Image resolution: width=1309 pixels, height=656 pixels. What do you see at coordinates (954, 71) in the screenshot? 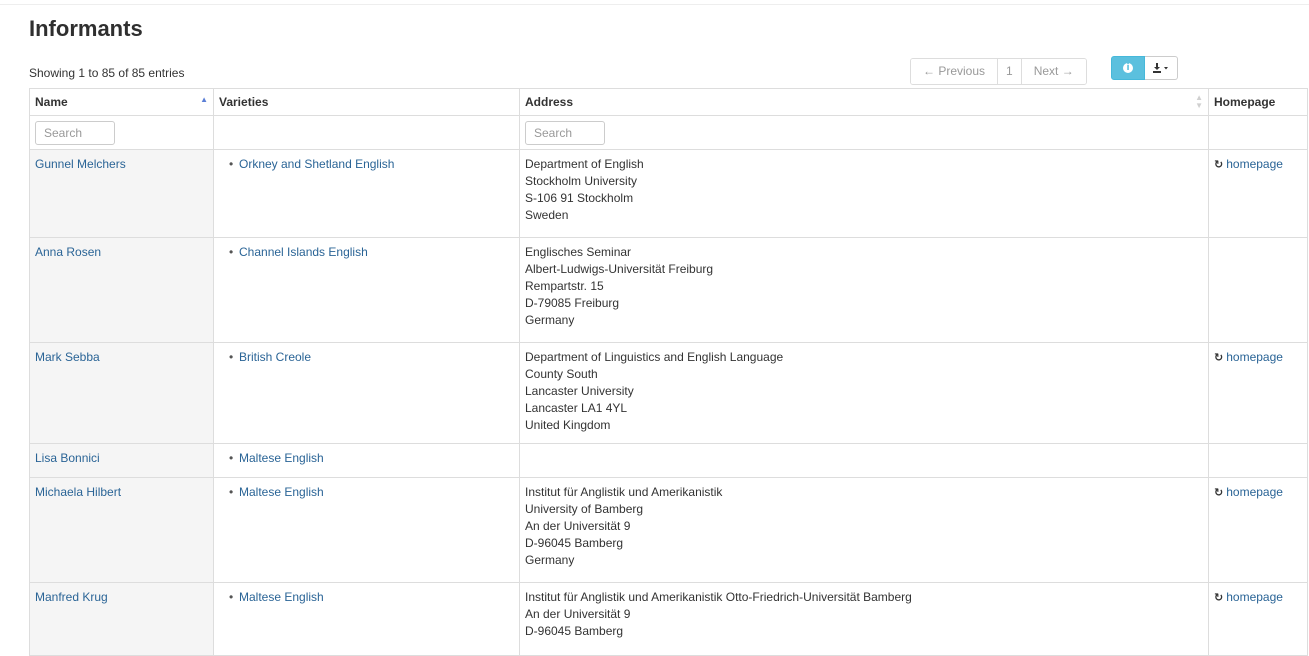
I see `previous-button: ← Previous` at bounding box center [954, 71].